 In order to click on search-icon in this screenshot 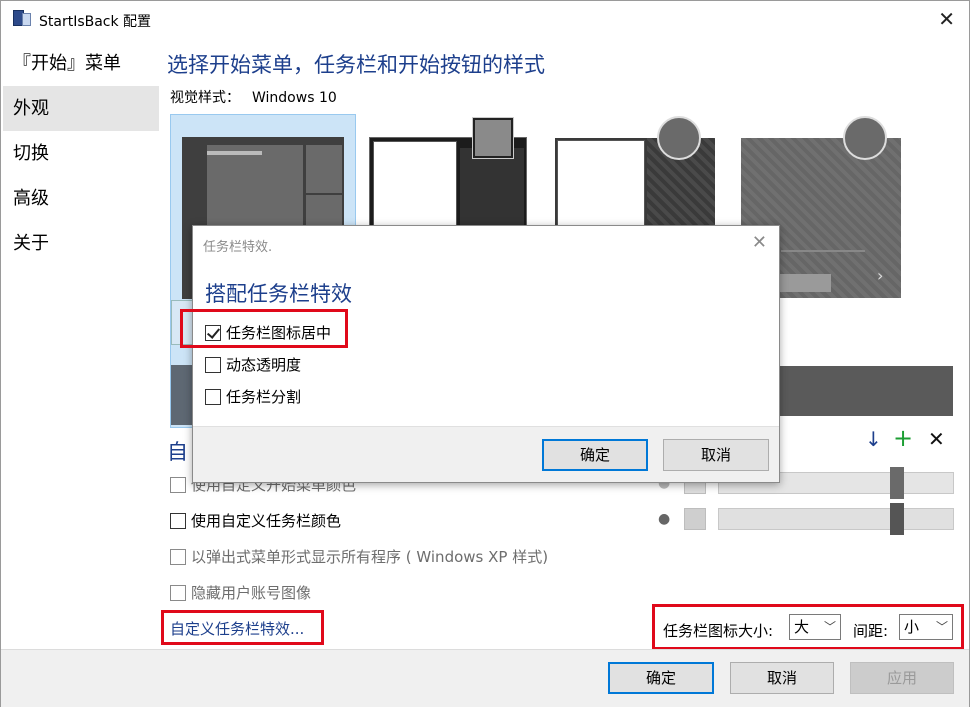, I will do `click(805, 283)`.